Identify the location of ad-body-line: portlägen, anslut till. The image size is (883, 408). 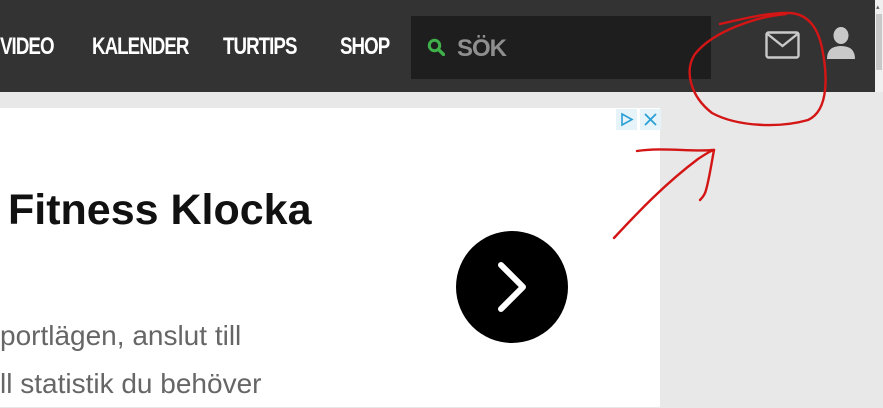
(121, 335).